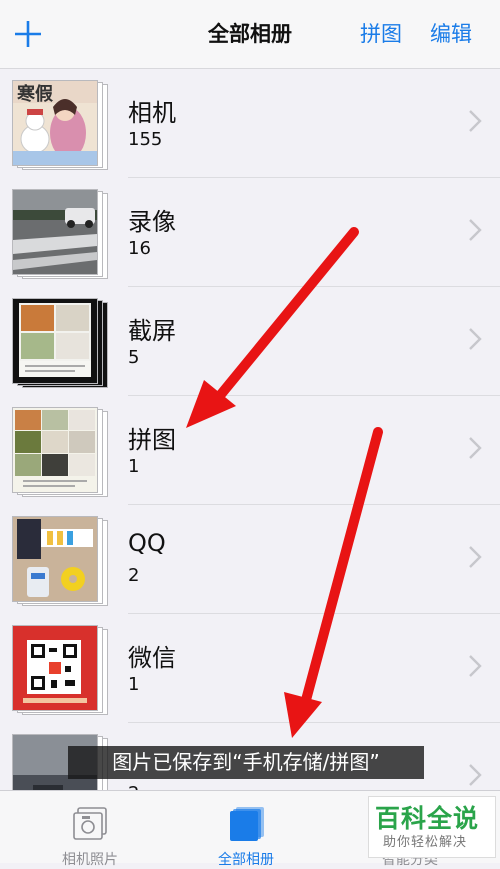 The width and height of the screenshot is (500, 869). I want to click on add-album-button, so click(29, 34).